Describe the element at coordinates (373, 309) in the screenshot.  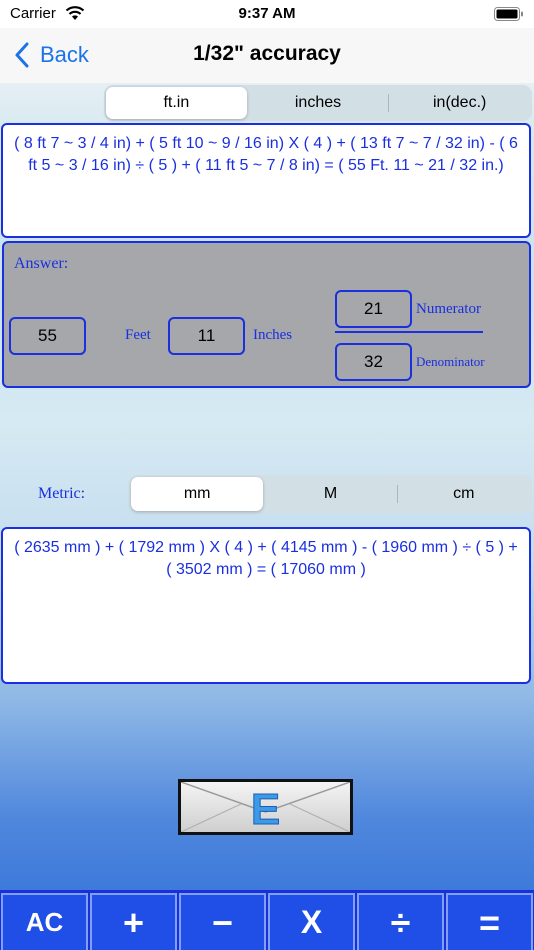
I see `numerator-field: 21` at that location.